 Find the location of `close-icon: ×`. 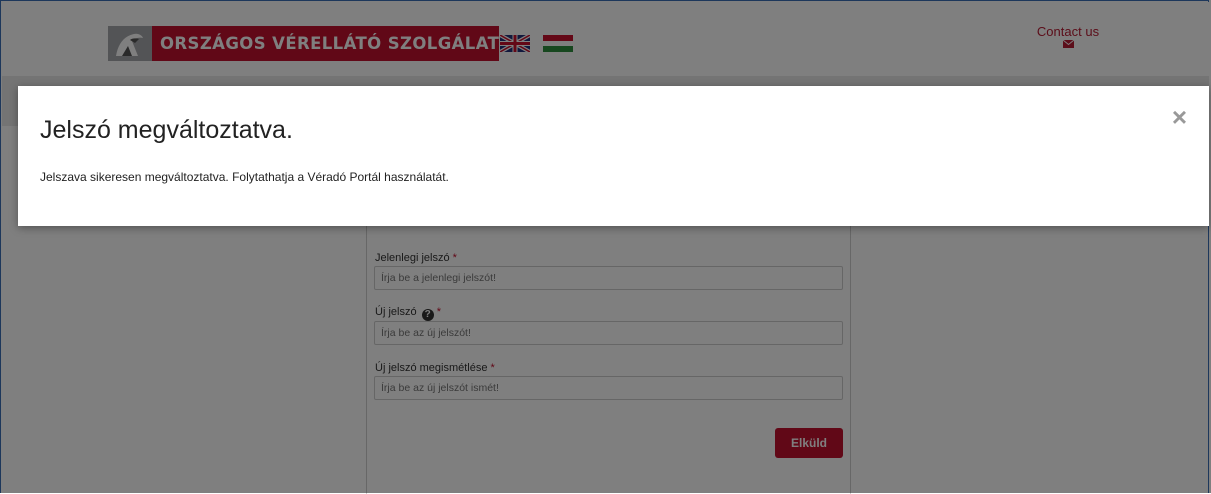

close-icon: × is located at coordinates (1179, 117).